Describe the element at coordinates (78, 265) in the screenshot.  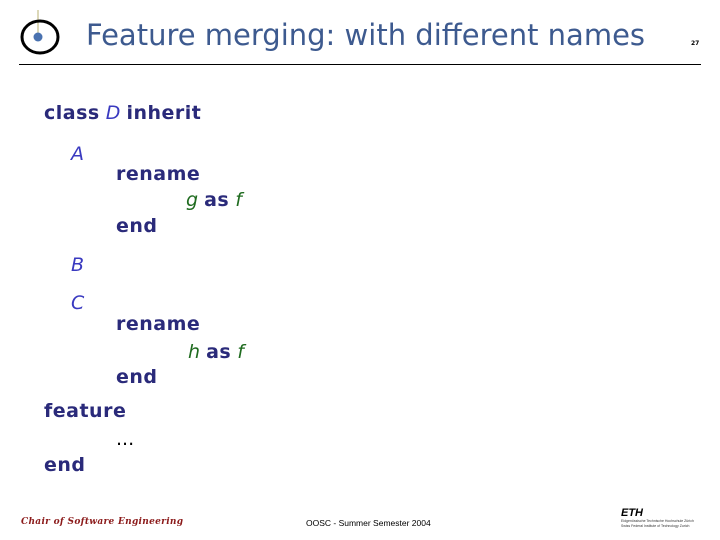
I see `parent-class-b: B` at that location.